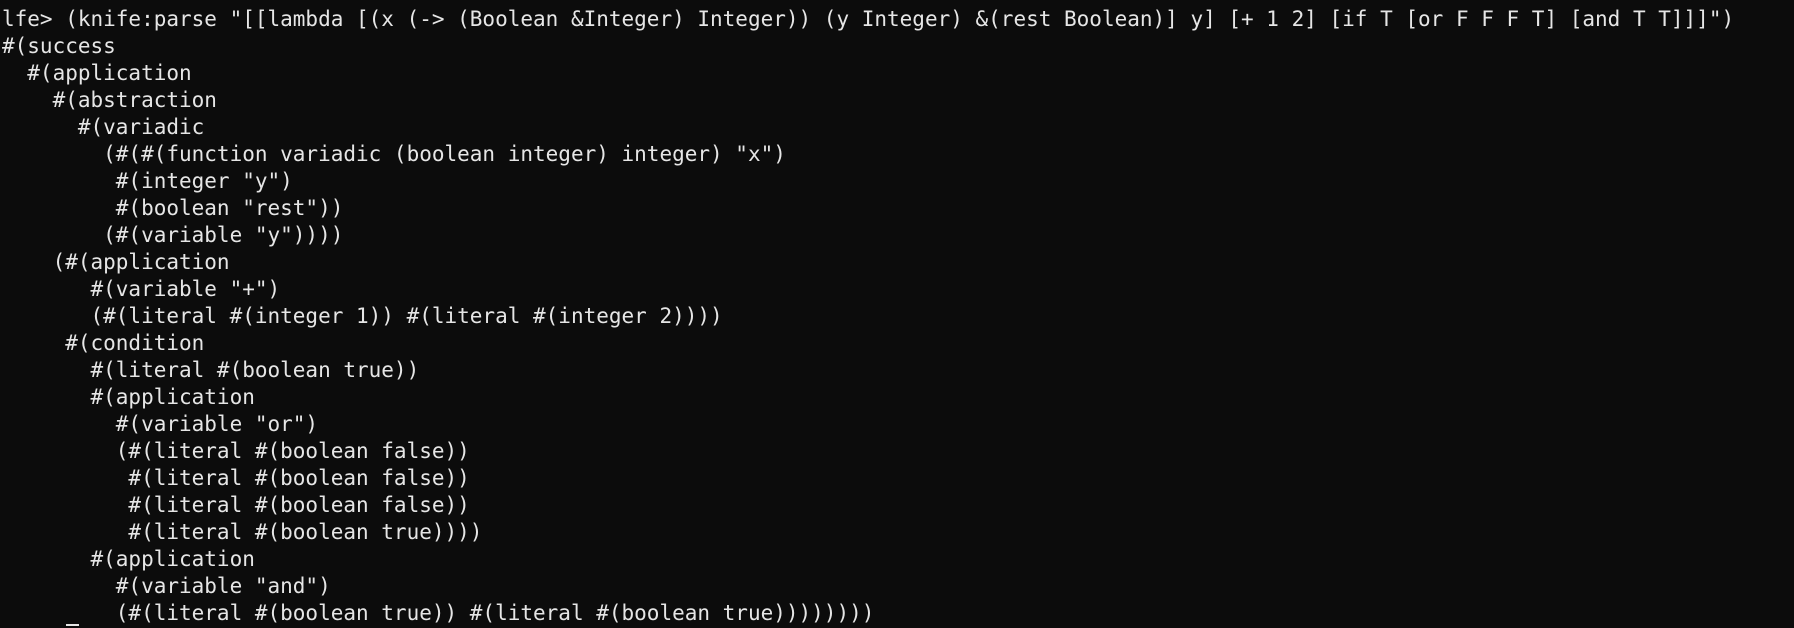 The width and height of the screenshot is (1794, 628). What do you see at coordinates (160, 424) in the screenshot?
I see `terminal-output-line: #(variable "or")` at bounding box center [160, 424].